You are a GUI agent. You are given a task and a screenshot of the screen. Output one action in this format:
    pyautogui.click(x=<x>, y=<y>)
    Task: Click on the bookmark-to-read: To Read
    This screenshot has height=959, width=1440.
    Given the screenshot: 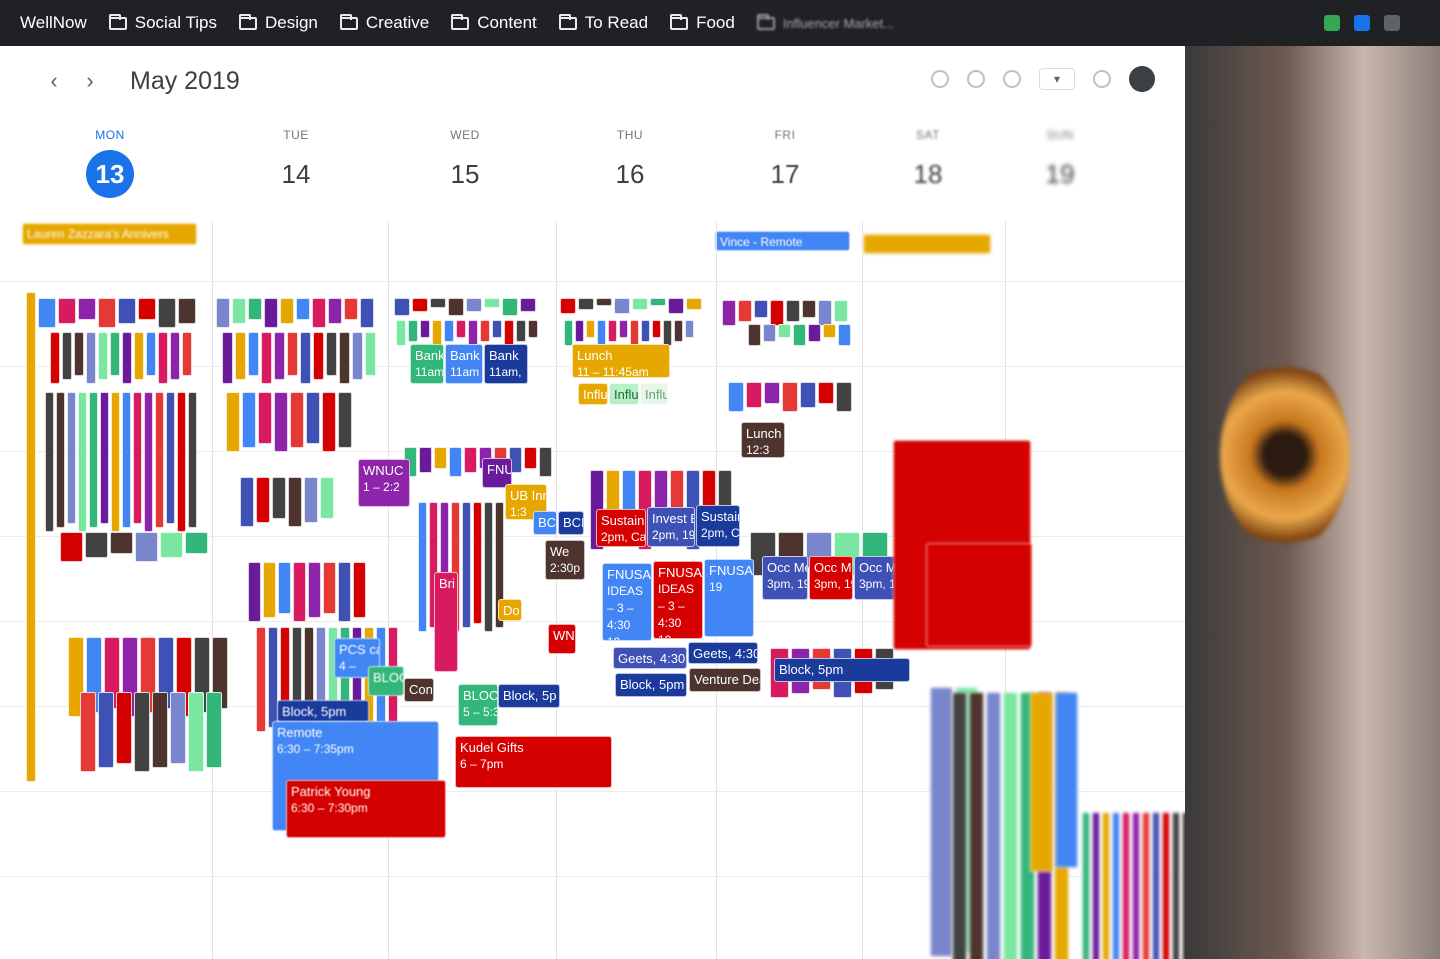 What is the action you would take?
    pyautogui.click(x=603, y=23)
    